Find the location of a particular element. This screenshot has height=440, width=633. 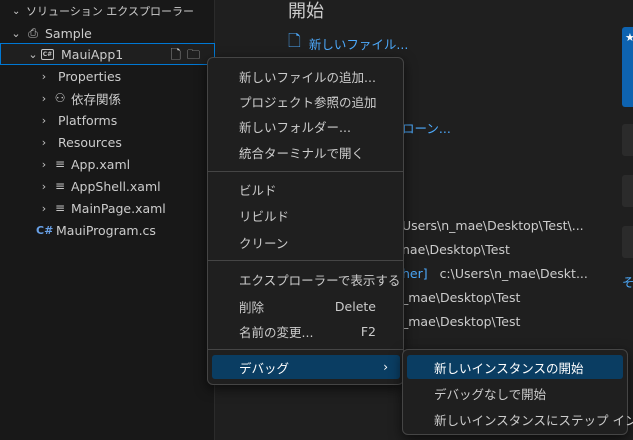

tree-item-label: MainPage.xaml is located at coordinates (118, 208).